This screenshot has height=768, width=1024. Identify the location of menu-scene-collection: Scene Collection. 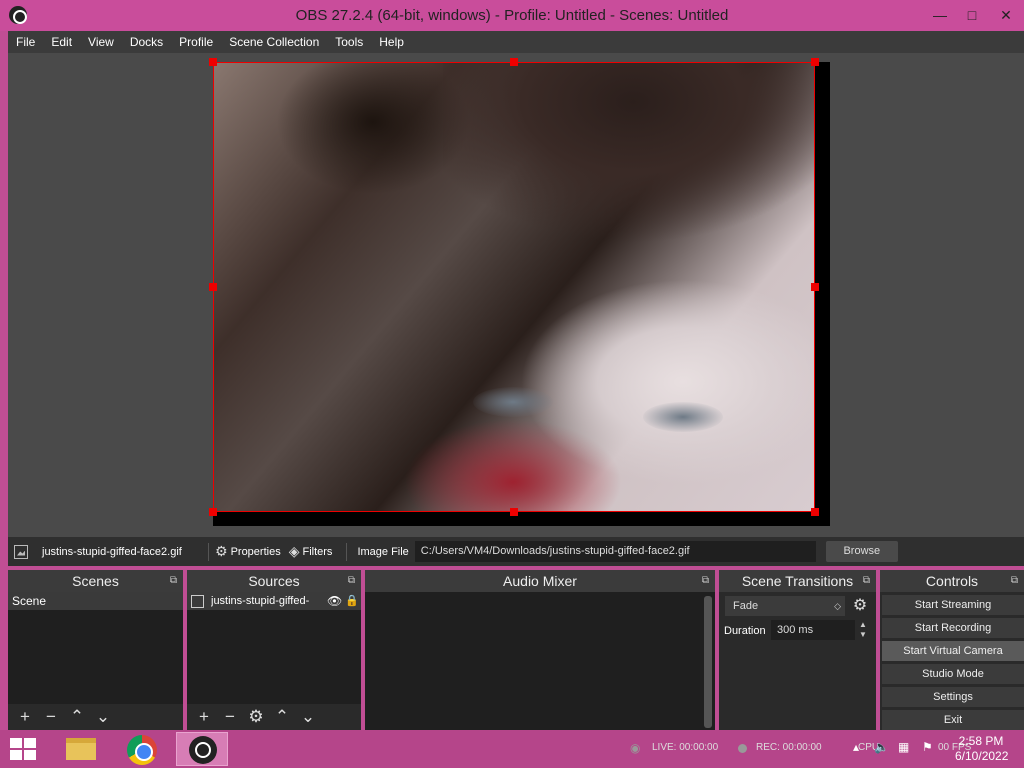
(274, 42).